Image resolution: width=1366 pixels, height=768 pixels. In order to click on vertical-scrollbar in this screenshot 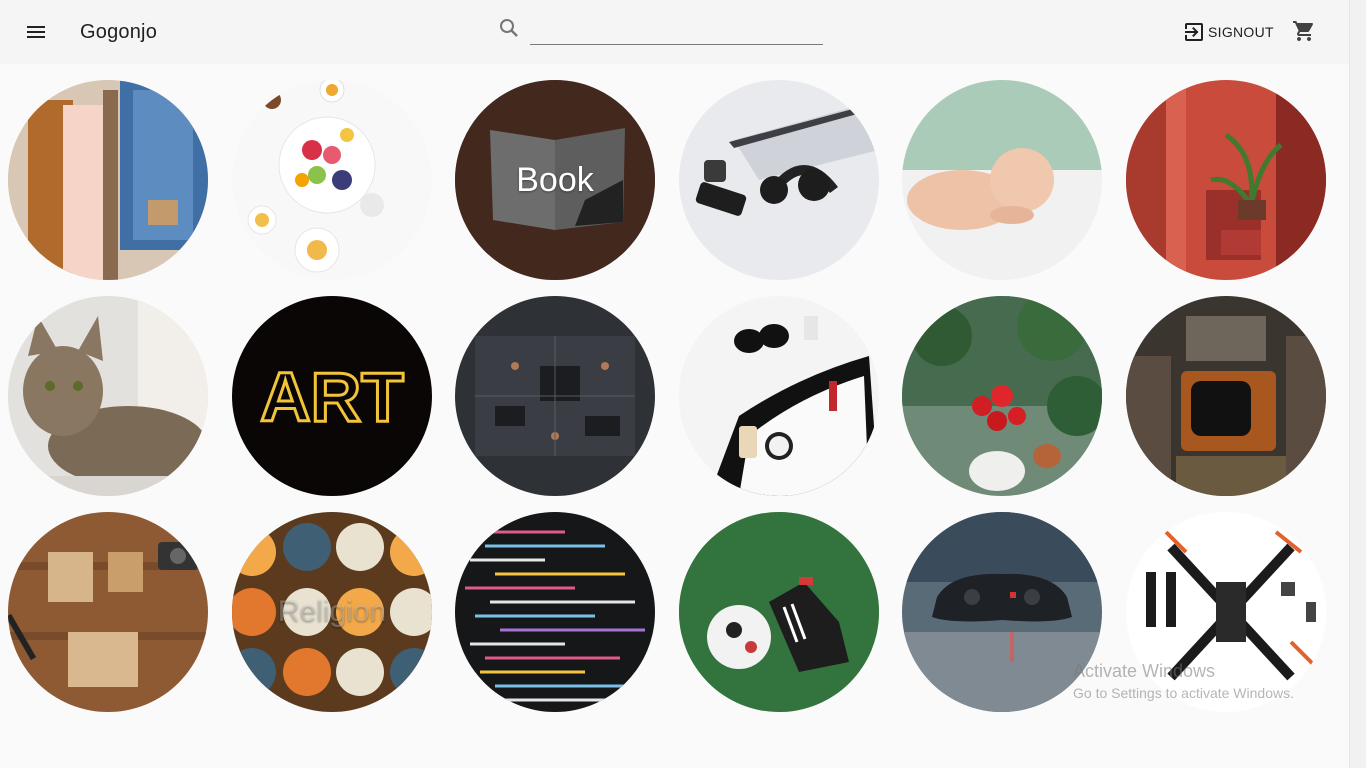, I will do `click(1357, 384)`.